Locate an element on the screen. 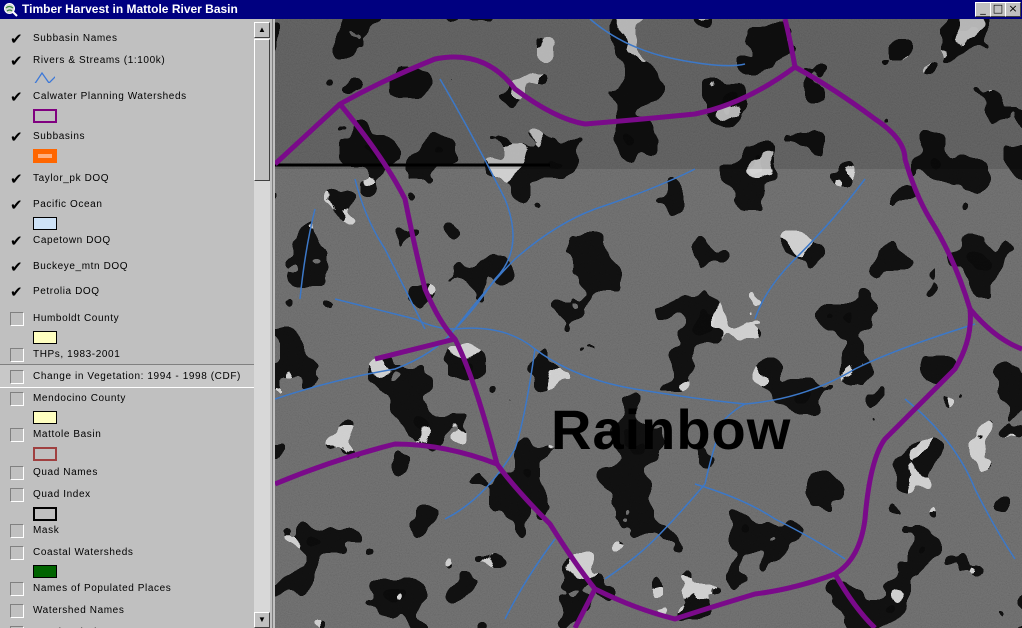 The width and height of the screenshot is (1022, 628). legend-item-label: Coastal Watersheds is located at coordinates (83, 552).